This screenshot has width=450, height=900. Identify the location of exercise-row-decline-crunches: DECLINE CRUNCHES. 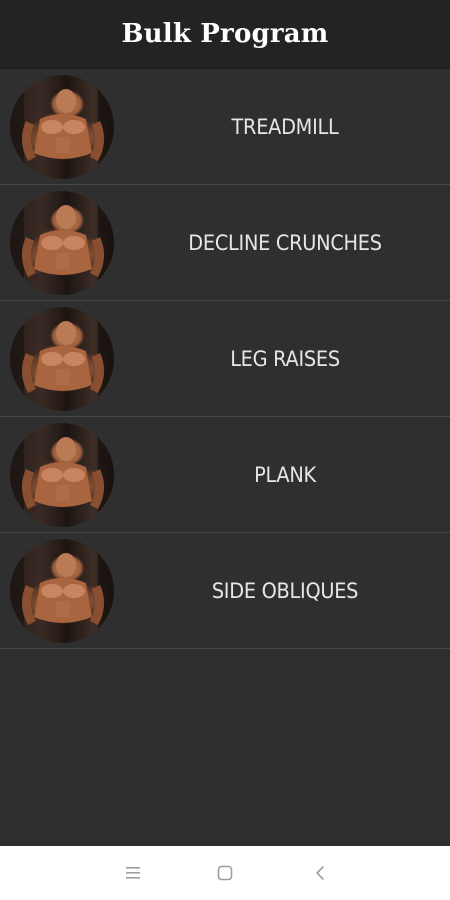
(225, 243).